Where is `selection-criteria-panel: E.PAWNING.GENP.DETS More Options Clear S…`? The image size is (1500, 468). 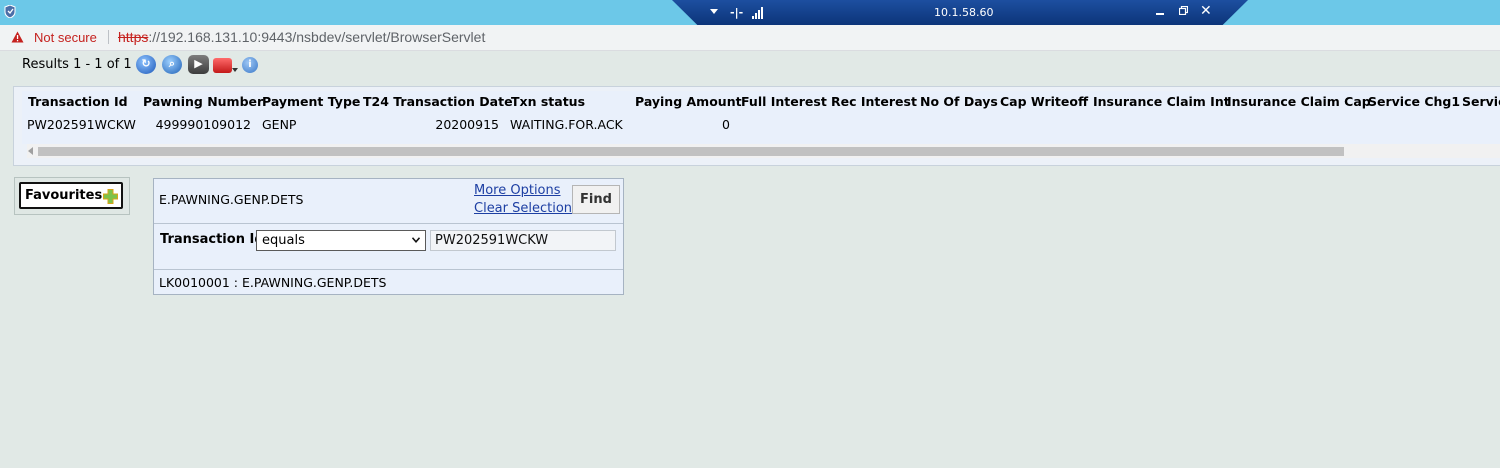
selection-criteria-panel: E.PAWNING.GENP.DETS More Options Clear S… is located at coordinates (388, 236).